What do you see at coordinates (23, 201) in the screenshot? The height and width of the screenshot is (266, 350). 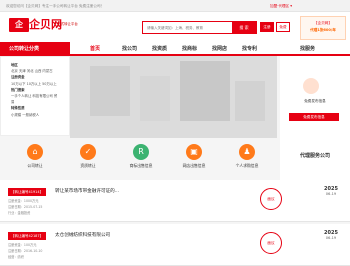 I see `listing-capital: 注册资金：1000万元` at bounding box center [23, 201].